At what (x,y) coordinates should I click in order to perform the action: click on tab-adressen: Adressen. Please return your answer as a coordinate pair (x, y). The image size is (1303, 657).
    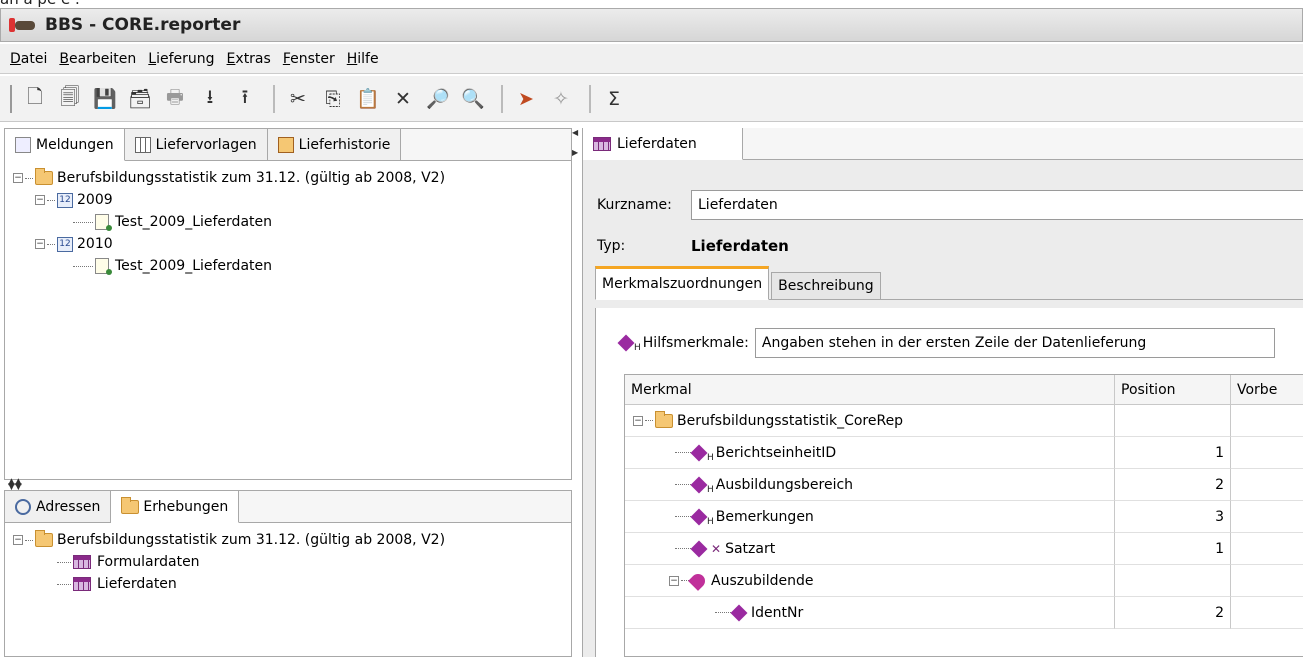
    Looking at the image, I should click on (58, 506).